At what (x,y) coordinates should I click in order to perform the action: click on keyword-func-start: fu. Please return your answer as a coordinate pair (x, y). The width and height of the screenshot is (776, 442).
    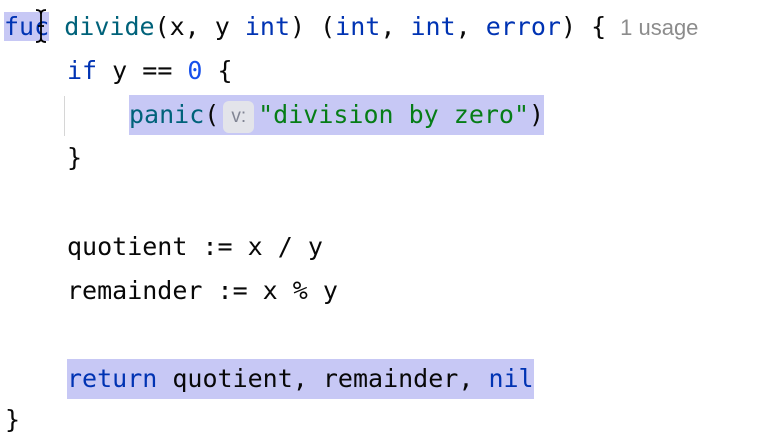
    Looking at the image, I should click on (19, 26).